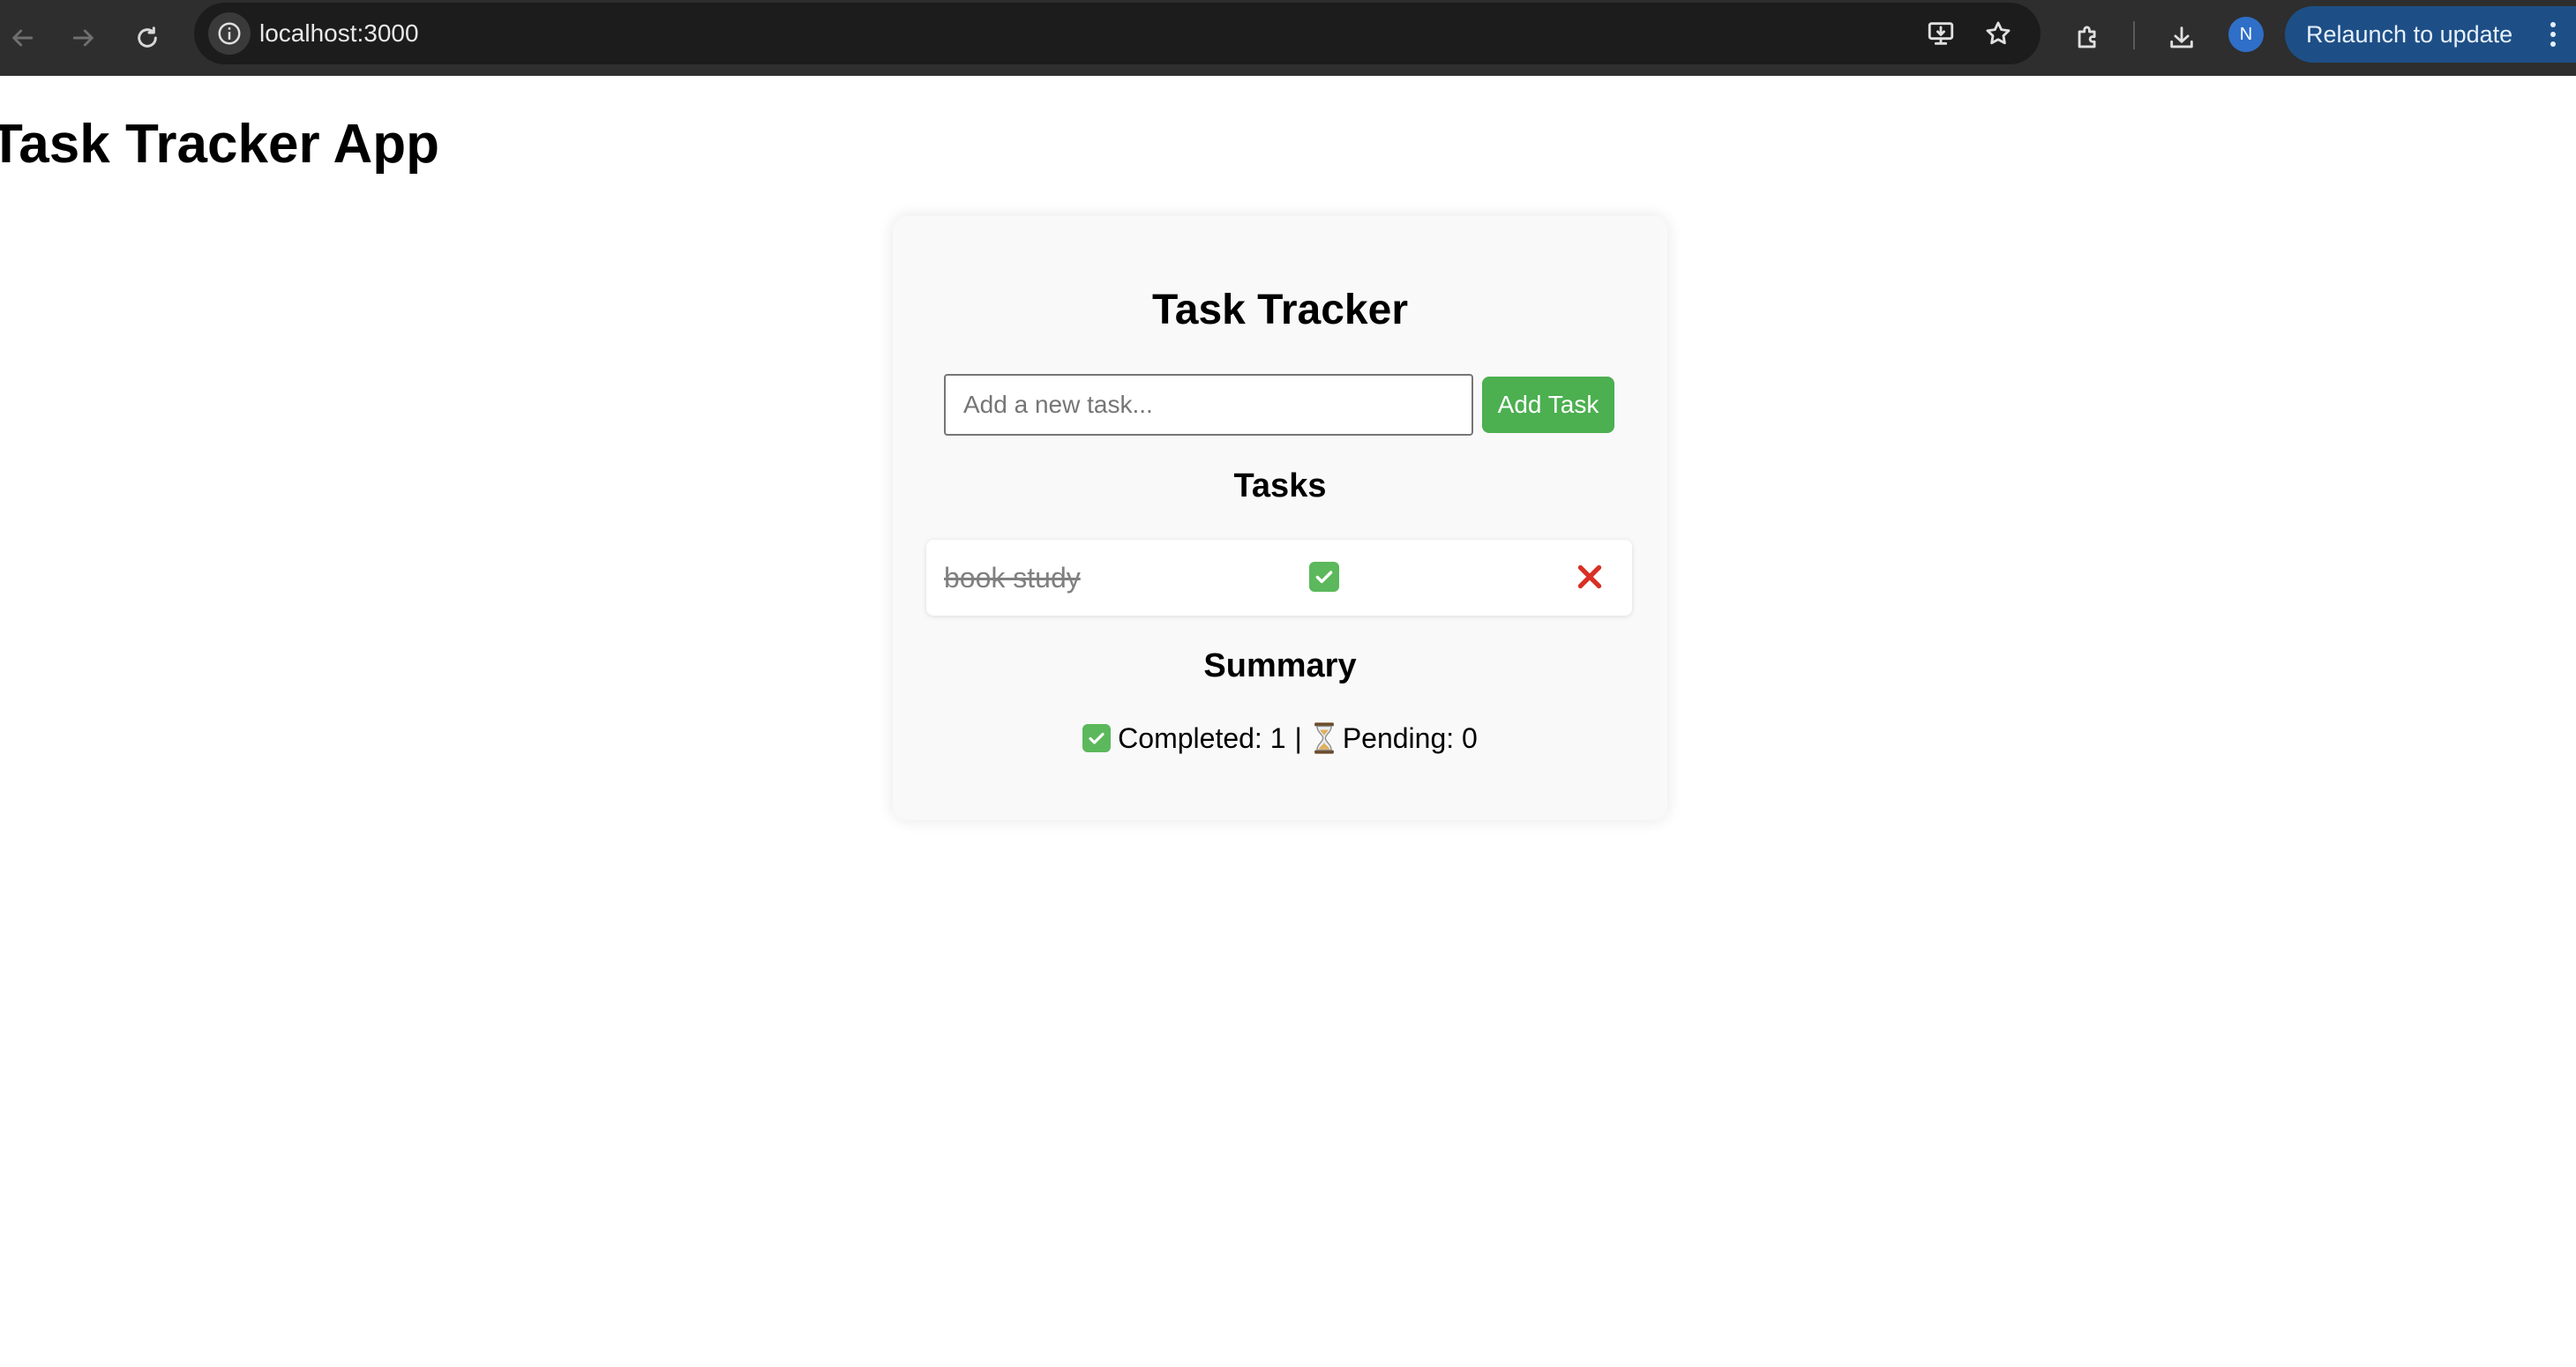 This screenshot has width=2576, height=1367. What do you see at coordinates (1548, 405) in the screenshot?
I see `add-task-button: Add Task` at bounding box center [1548, 405].